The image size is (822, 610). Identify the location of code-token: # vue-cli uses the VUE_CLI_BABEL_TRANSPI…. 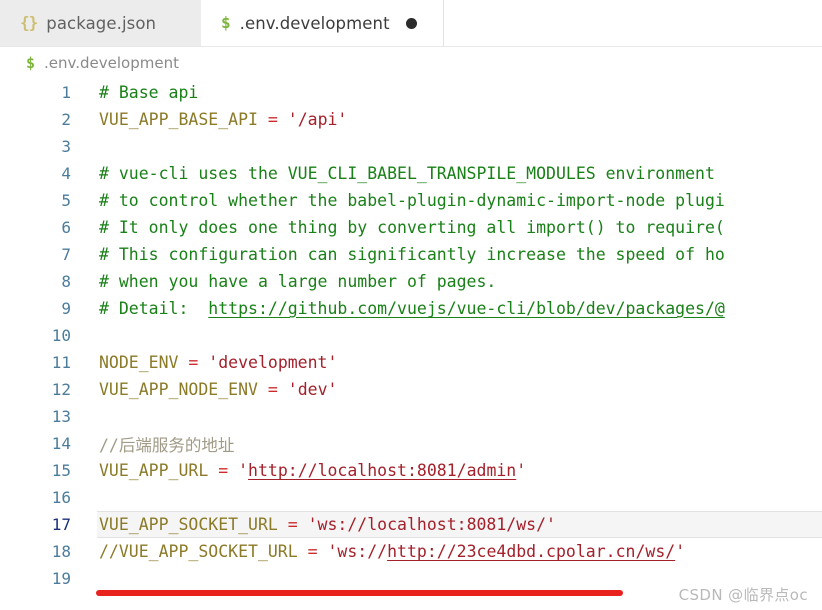
(407, 173).